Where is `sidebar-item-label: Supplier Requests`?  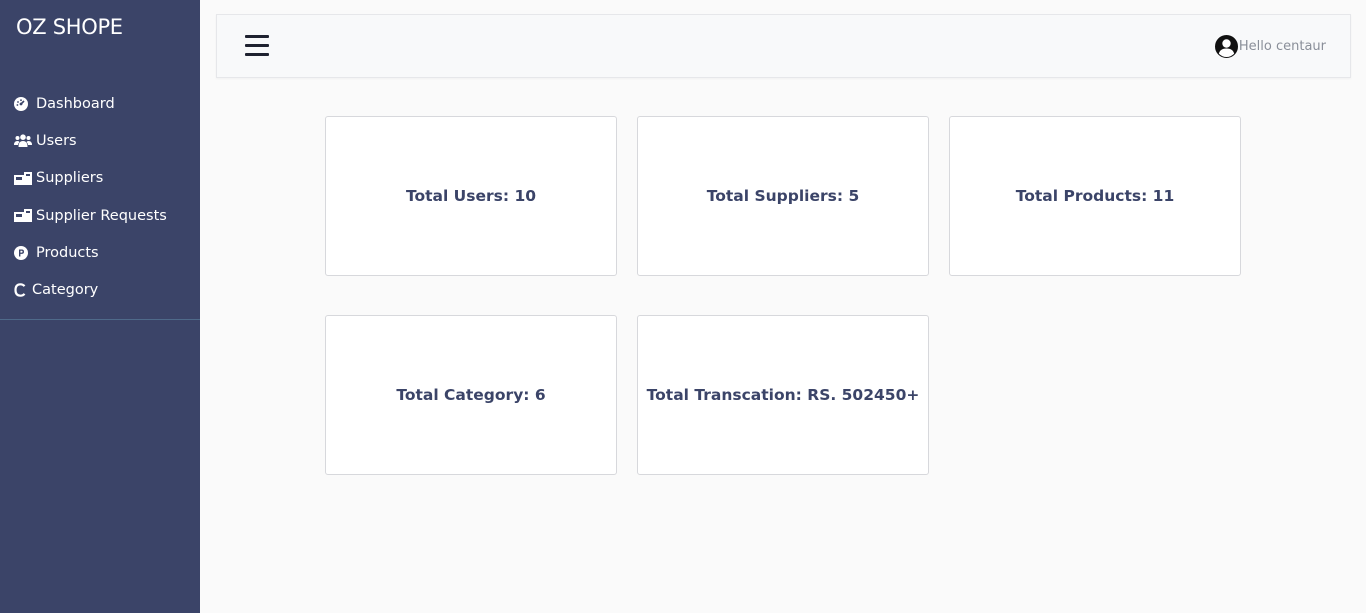
sidebar-item-label: Supplier Requests is located at coordinates (101, 215).